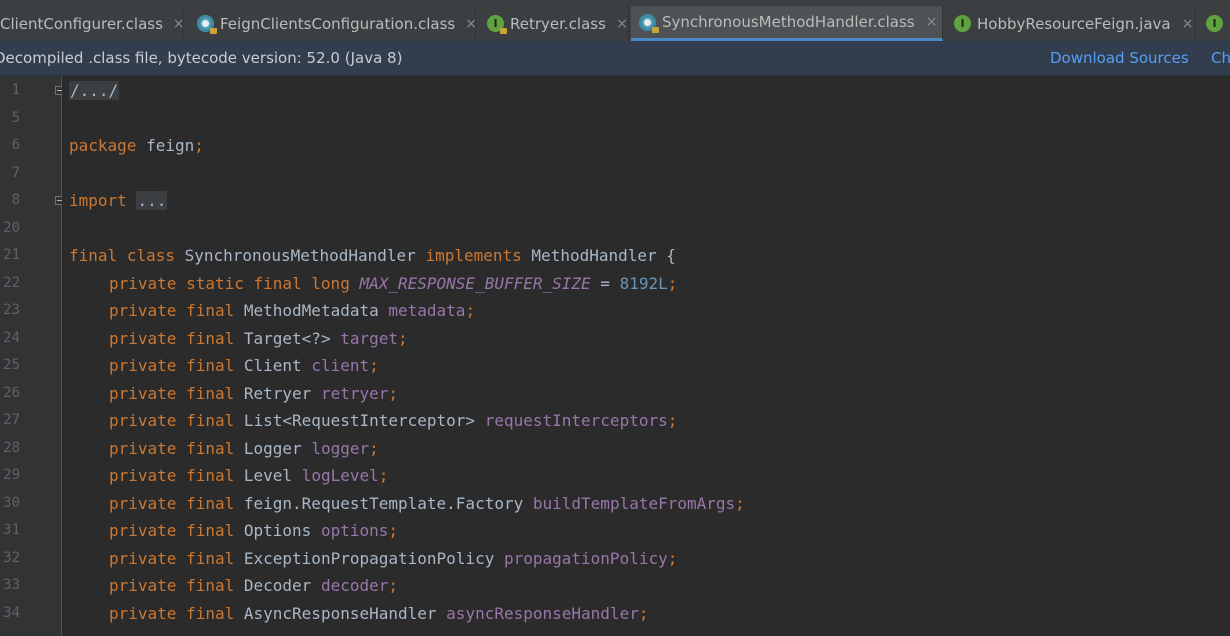 The width and height of the screenshot is (1230, 636). I want to click on field-name: requestInterceptors, so click(576, 420).